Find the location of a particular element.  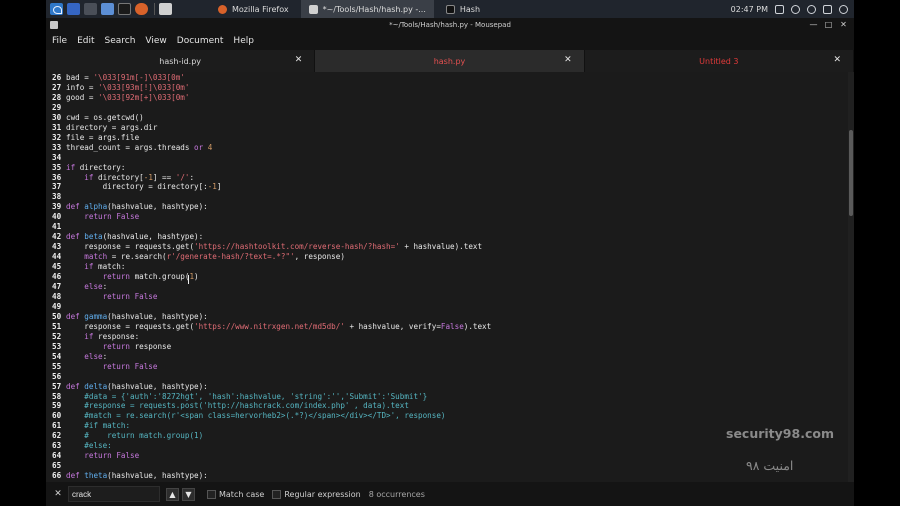

tab-hash: hash.py ✕ is located at coordinates (450, 61).